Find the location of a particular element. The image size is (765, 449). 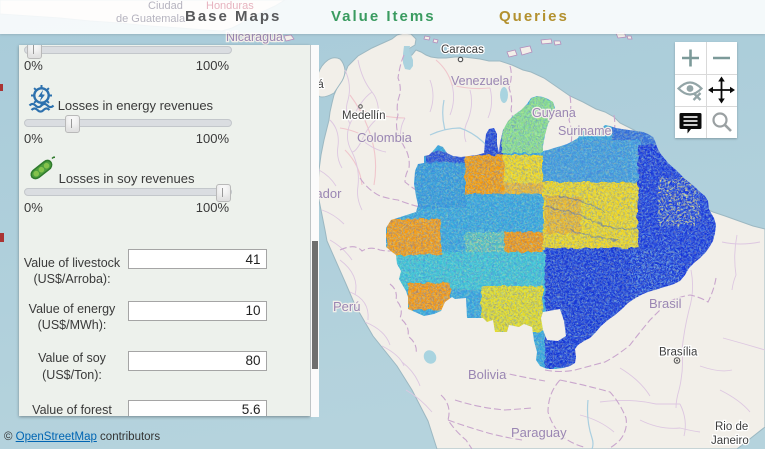

svg-text: Venezuela is located at coordinates (480, 81).